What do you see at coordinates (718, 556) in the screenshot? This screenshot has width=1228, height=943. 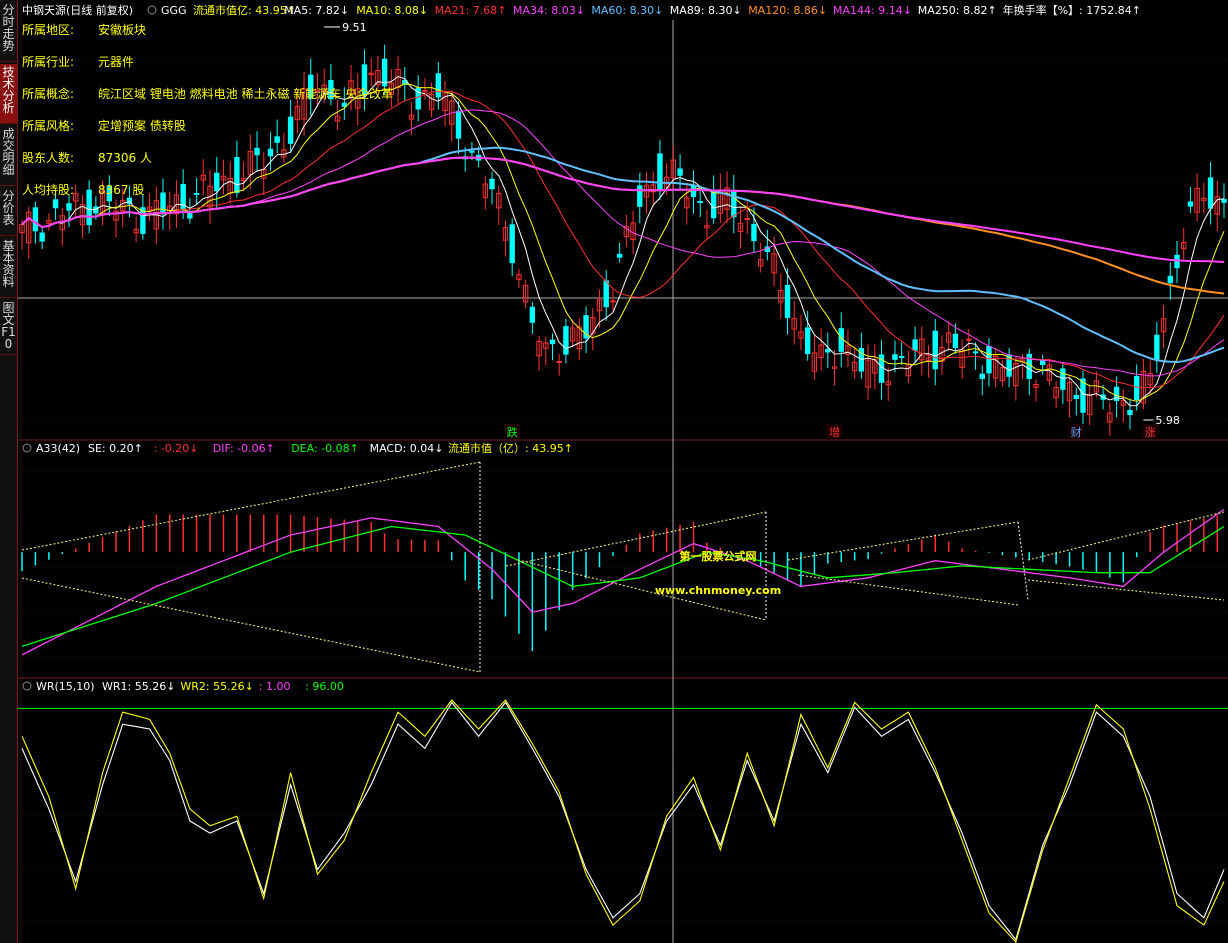 I see `watermark-title: 第一股票公式网` at bounding box center [718, 556].